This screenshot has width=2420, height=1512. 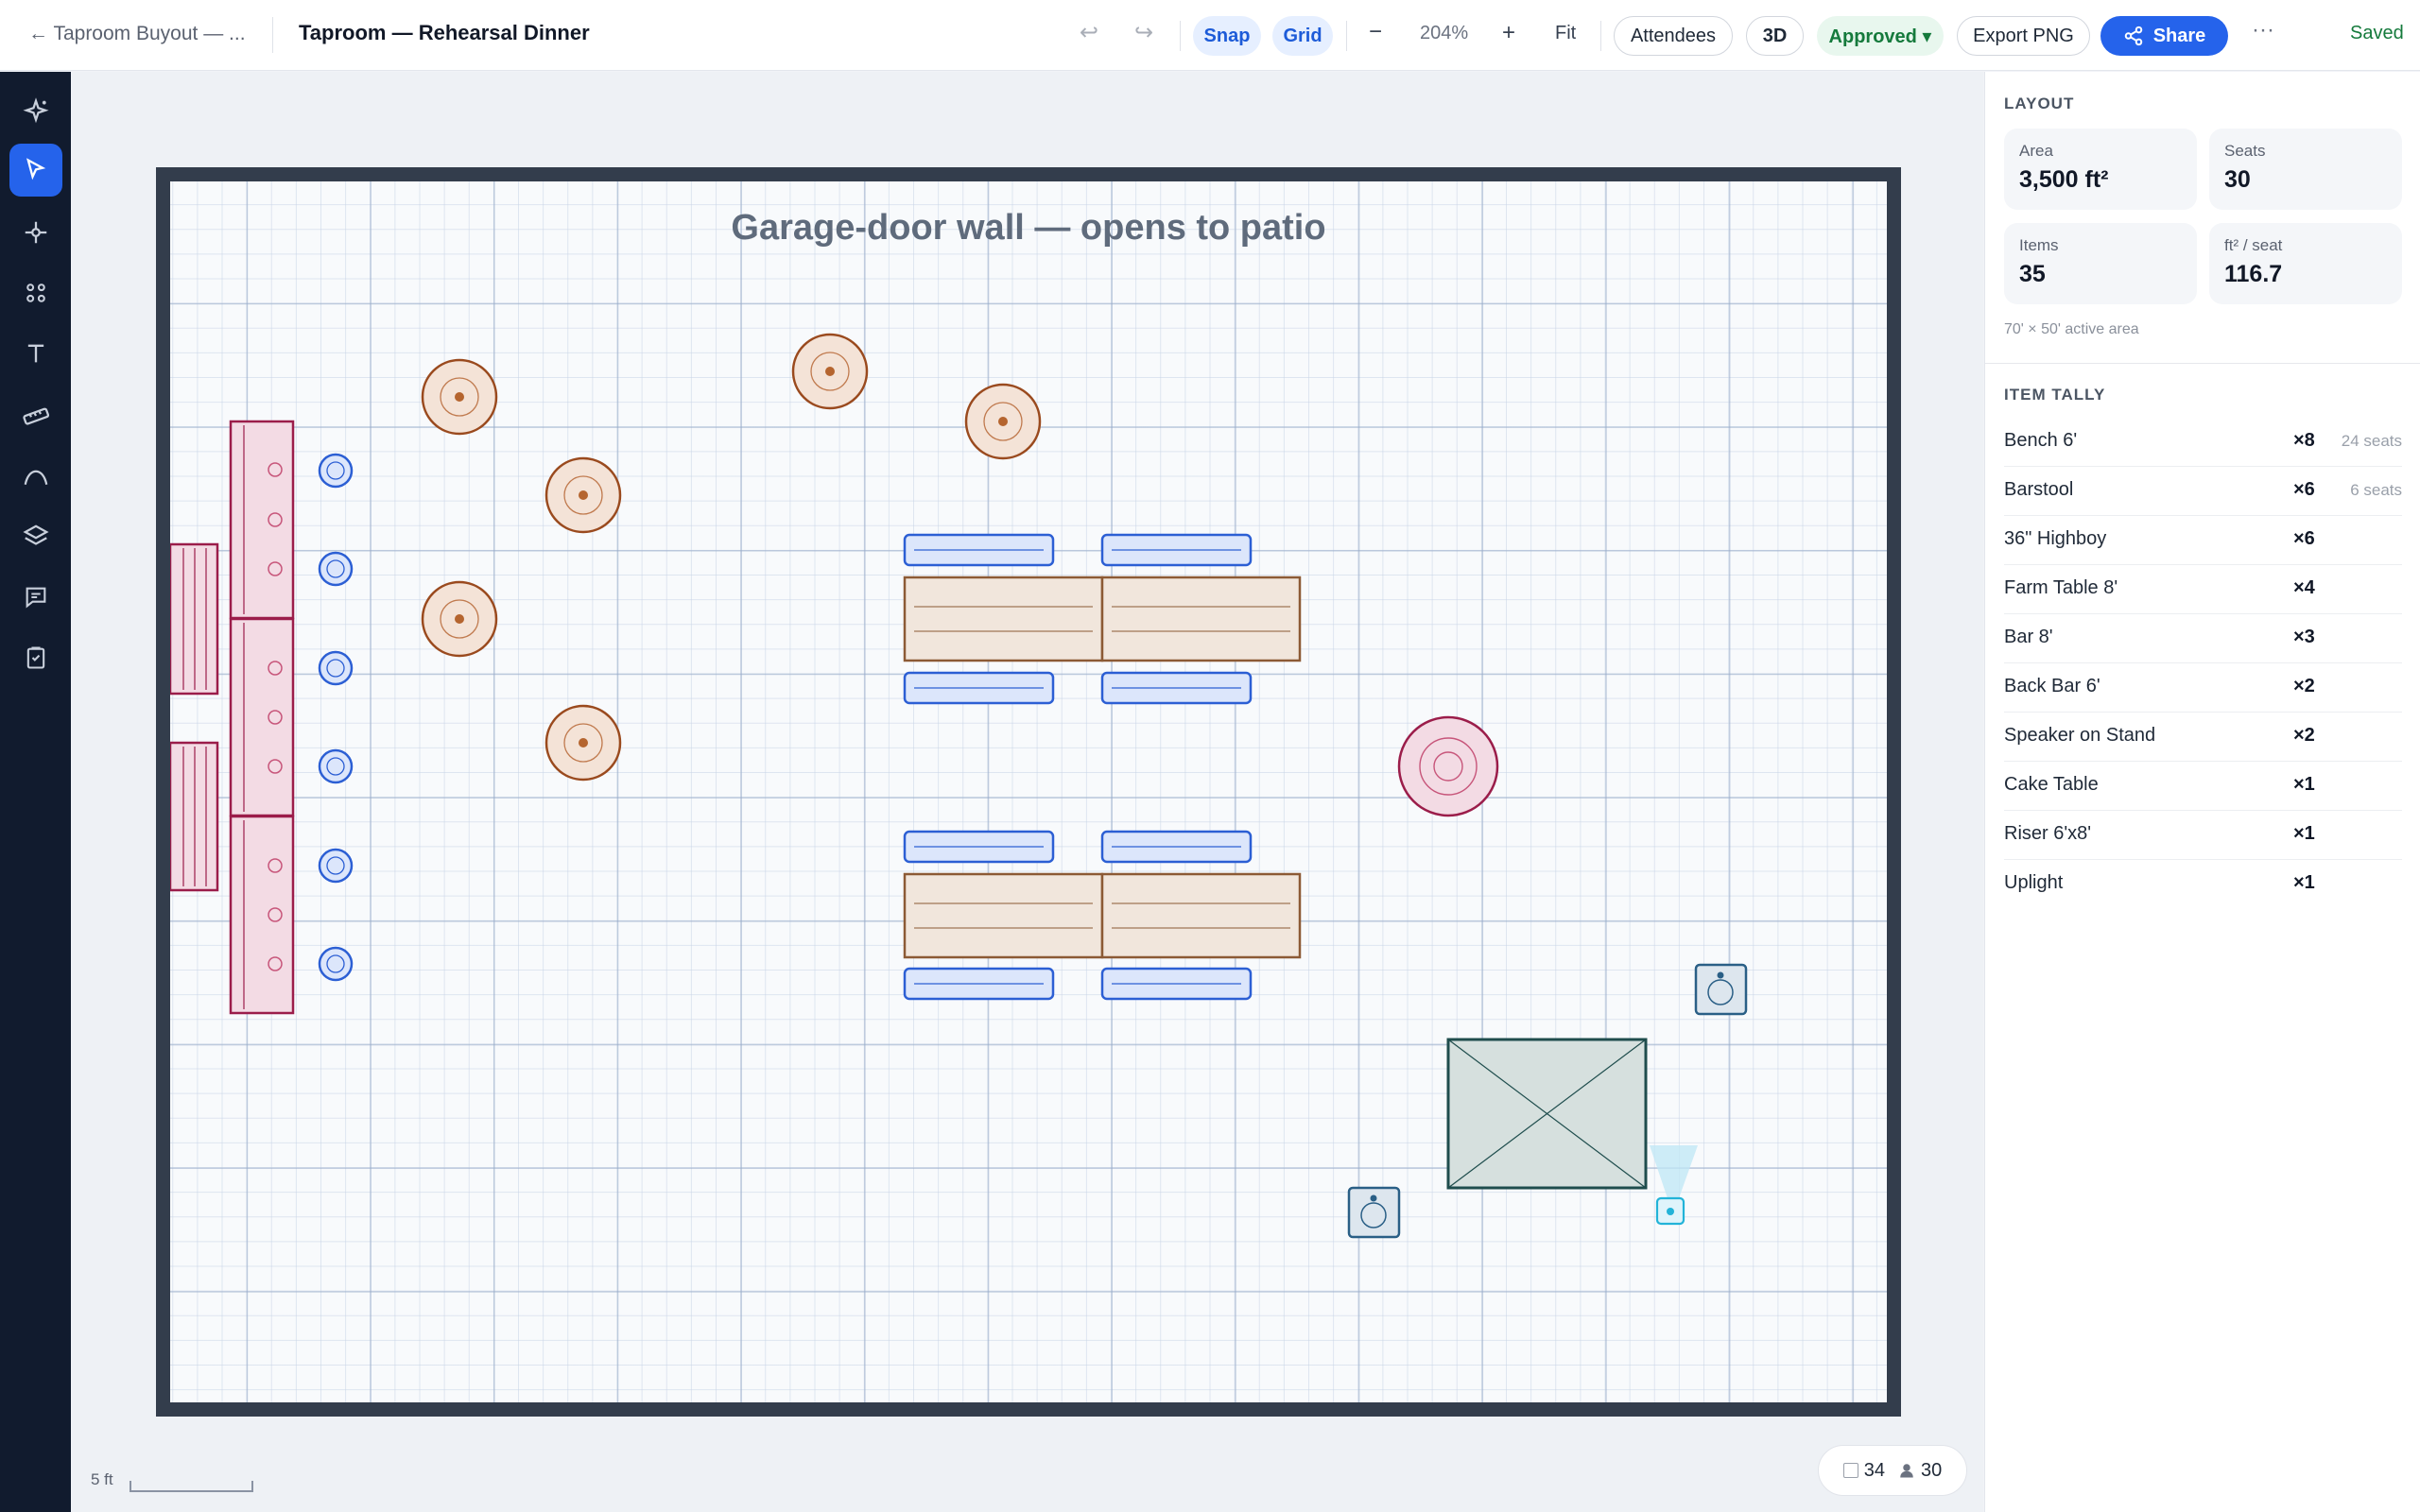 What do you see at coordinates (2203, 835) in the screenshot?
I see `tally-row: Riser 6'x8' ×1` at bounding box center [2203, 835].